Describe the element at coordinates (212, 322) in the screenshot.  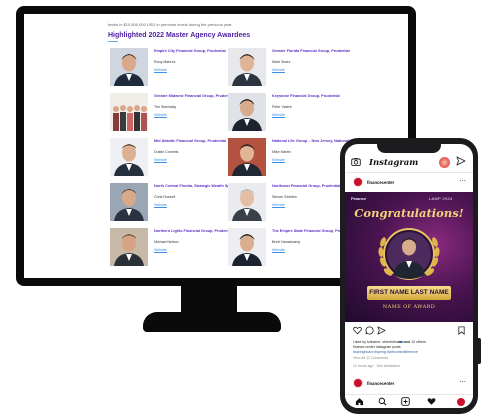
I see `monitor-stand` at that location.